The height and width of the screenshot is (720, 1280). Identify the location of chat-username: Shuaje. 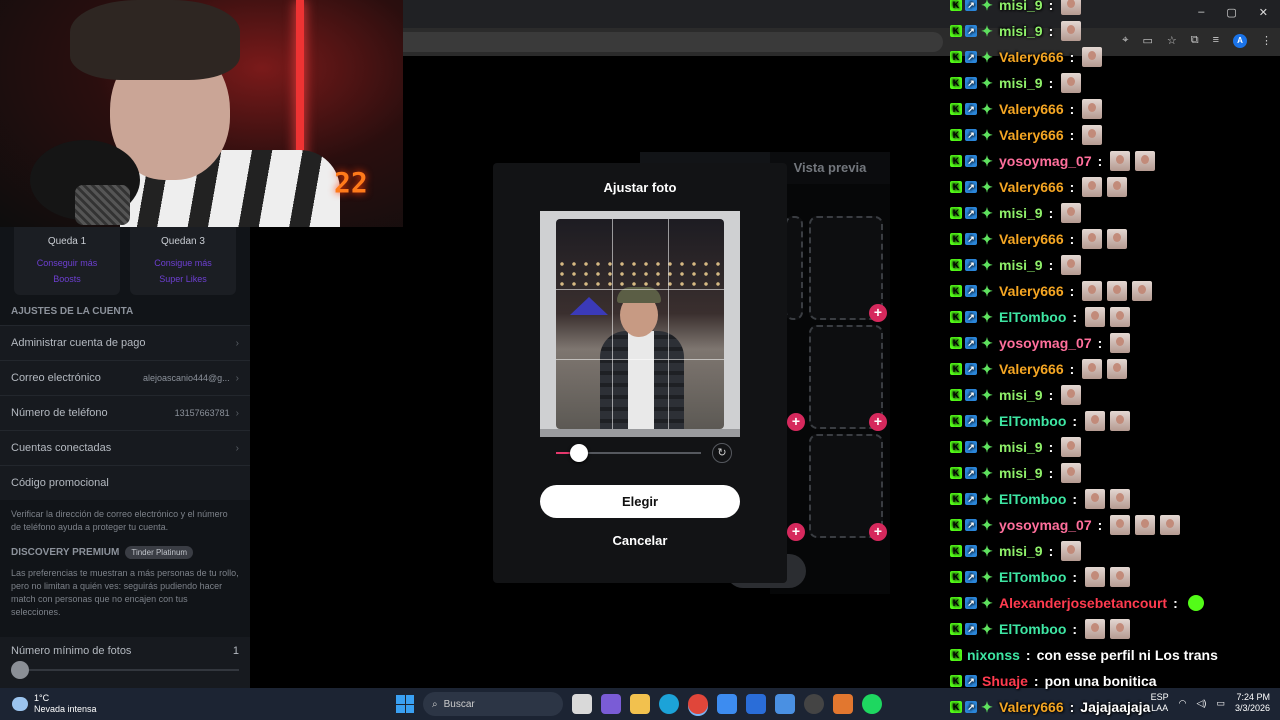
(1005, 681).